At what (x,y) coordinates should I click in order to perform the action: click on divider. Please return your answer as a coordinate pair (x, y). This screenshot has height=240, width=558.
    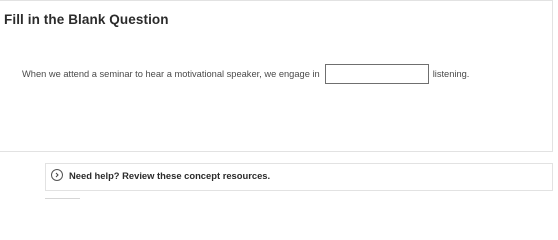
    Looking at the image, I should click on (62, 198).